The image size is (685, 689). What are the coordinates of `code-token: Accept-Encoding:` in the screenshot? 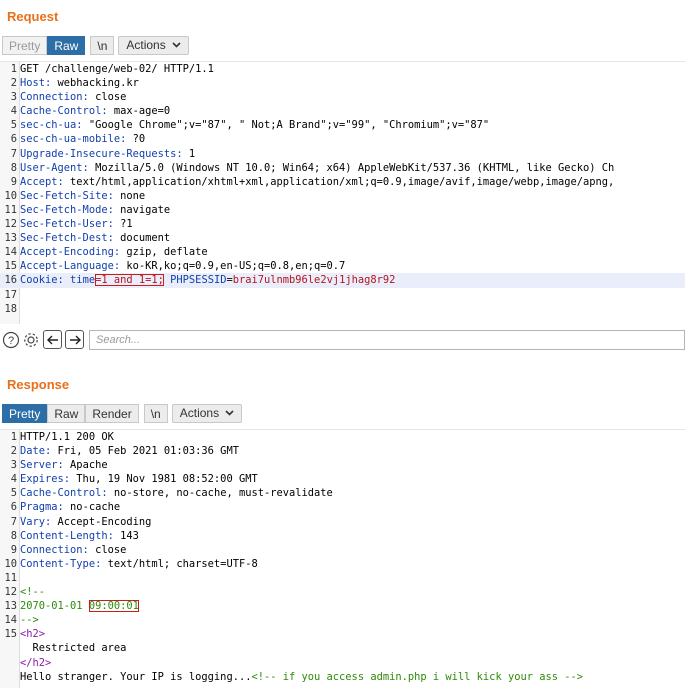 It's located at (70, 252).